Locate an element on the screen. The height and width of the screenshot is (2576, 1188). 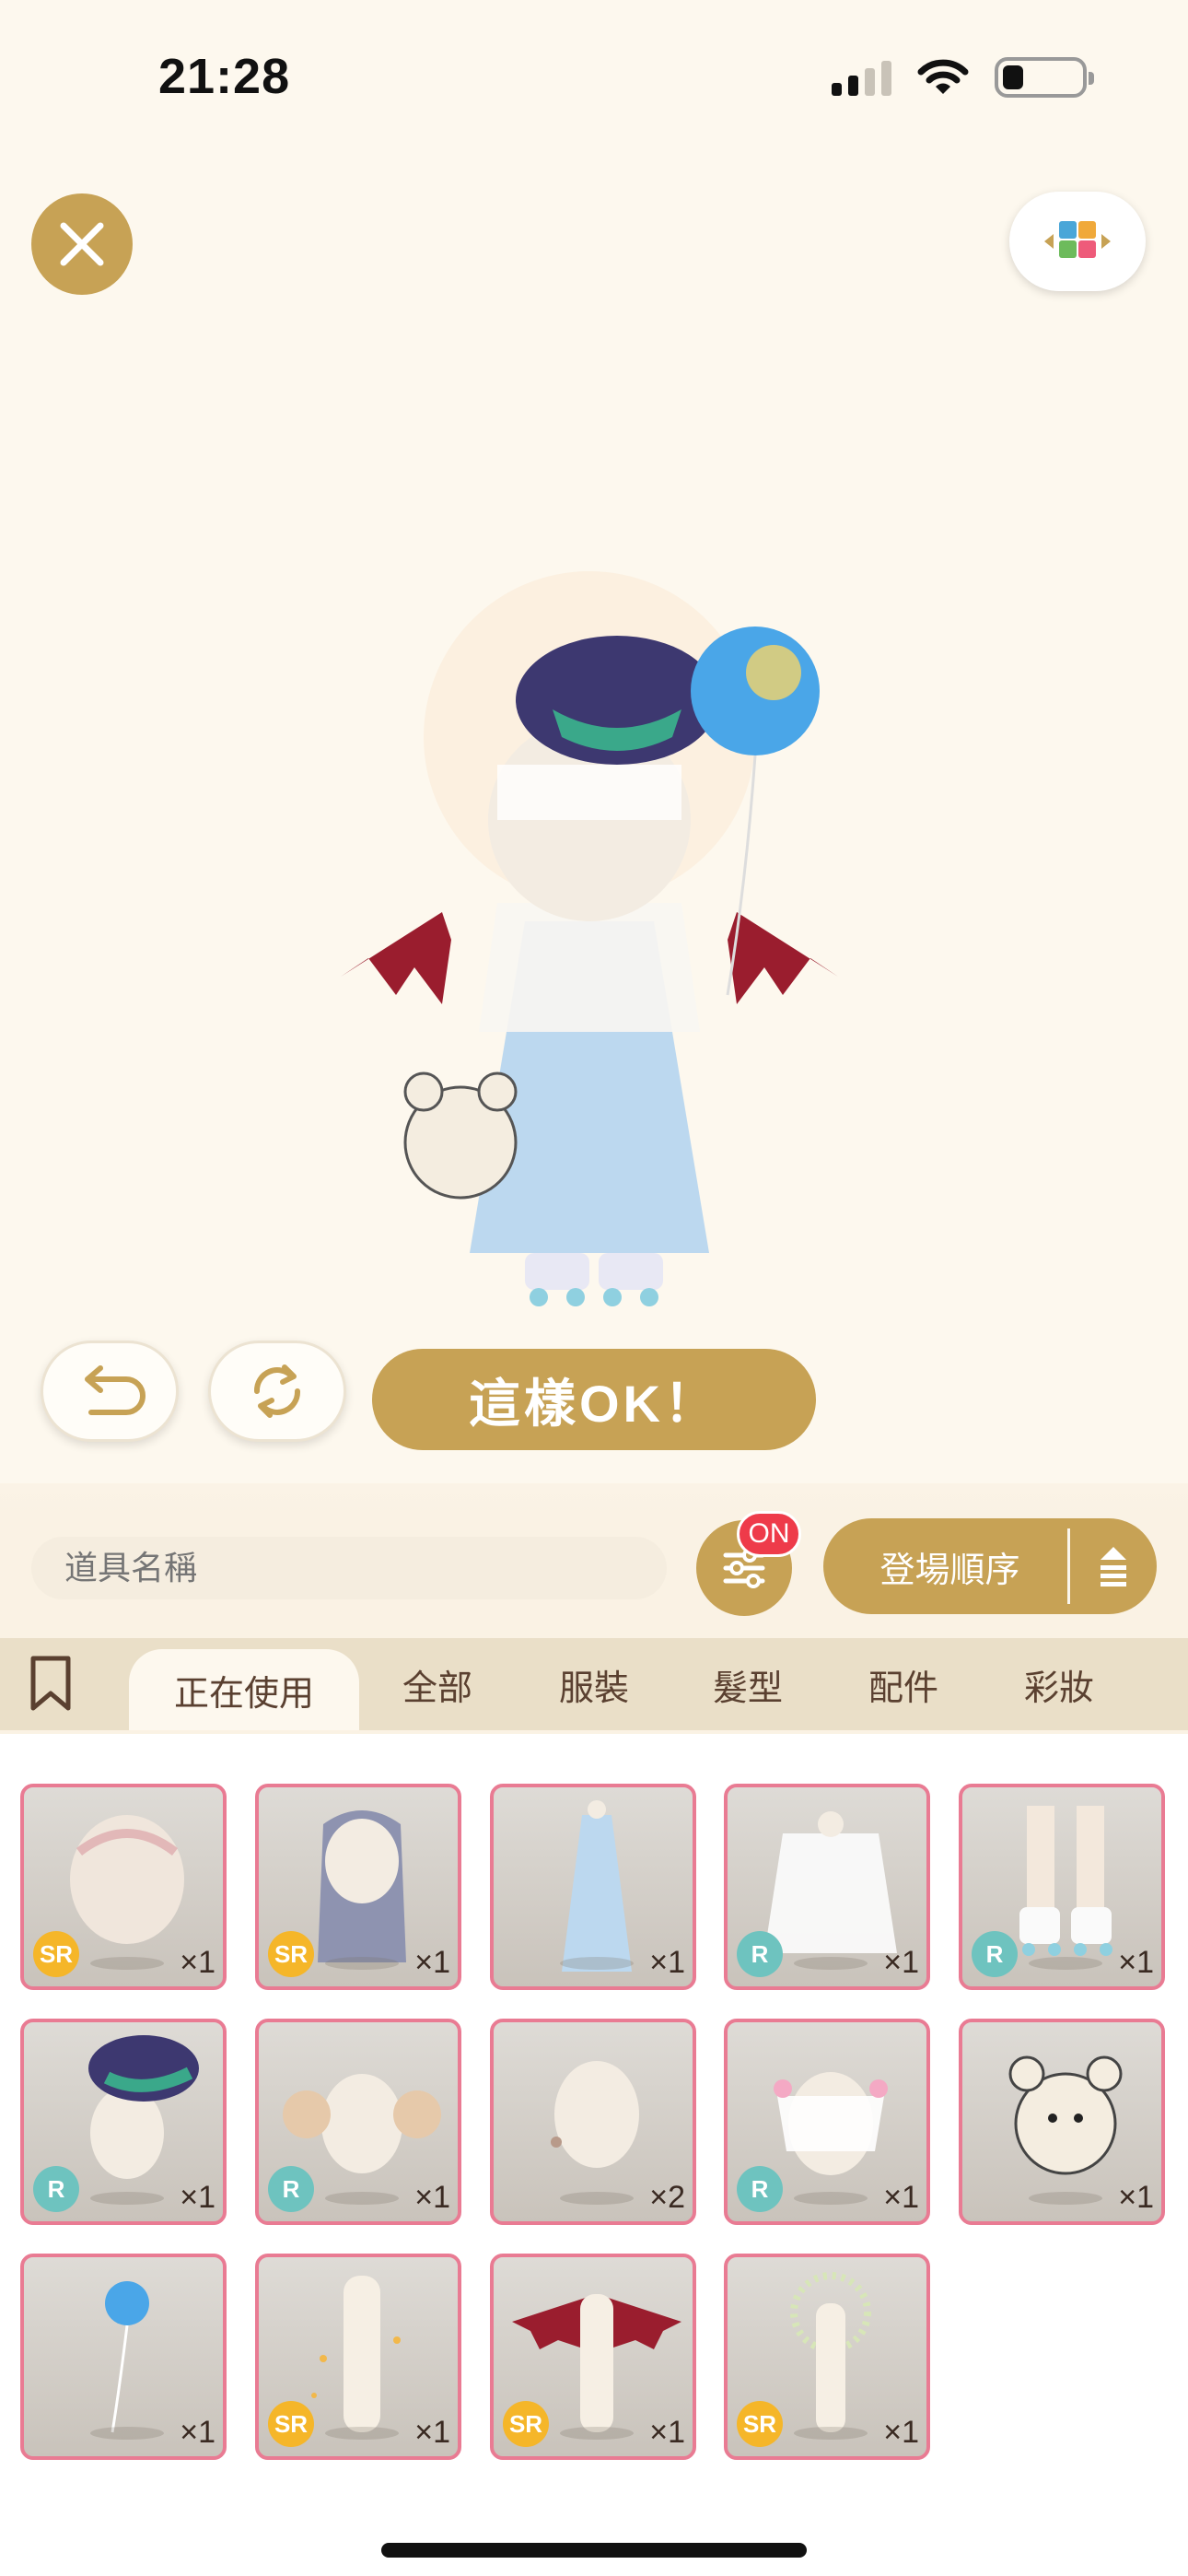
reset-button is located at coordinates (277, 1392).